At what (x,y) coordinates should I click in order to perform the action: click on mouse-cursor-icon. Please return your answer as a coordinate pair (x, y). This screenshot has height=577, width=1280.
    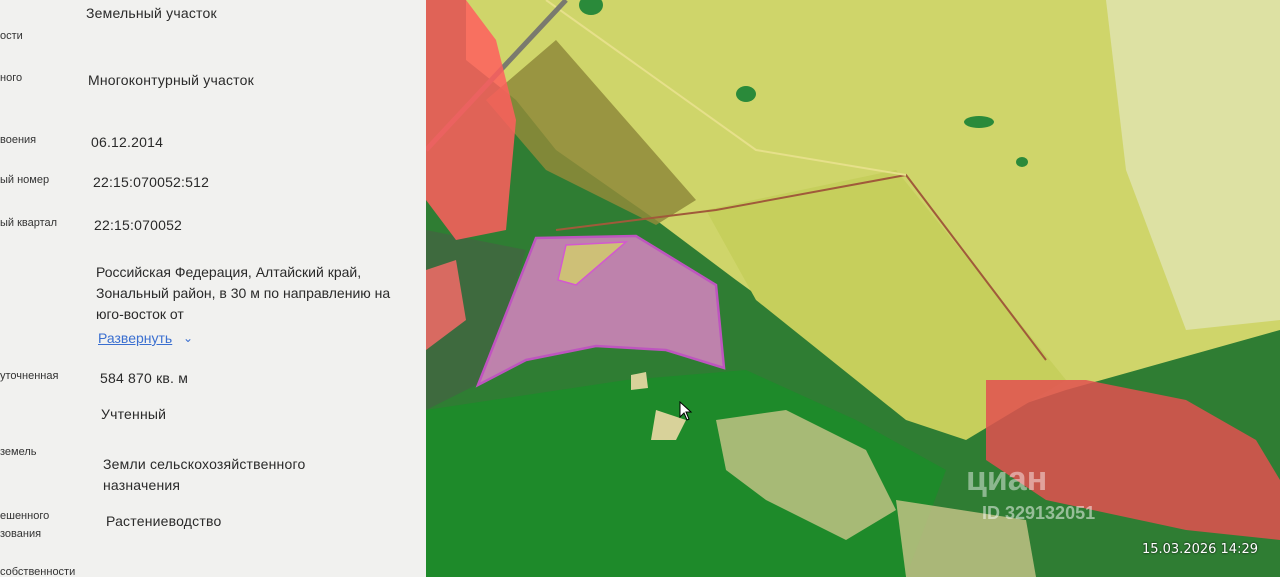
    Looking at the image, I should click on (686, 411).